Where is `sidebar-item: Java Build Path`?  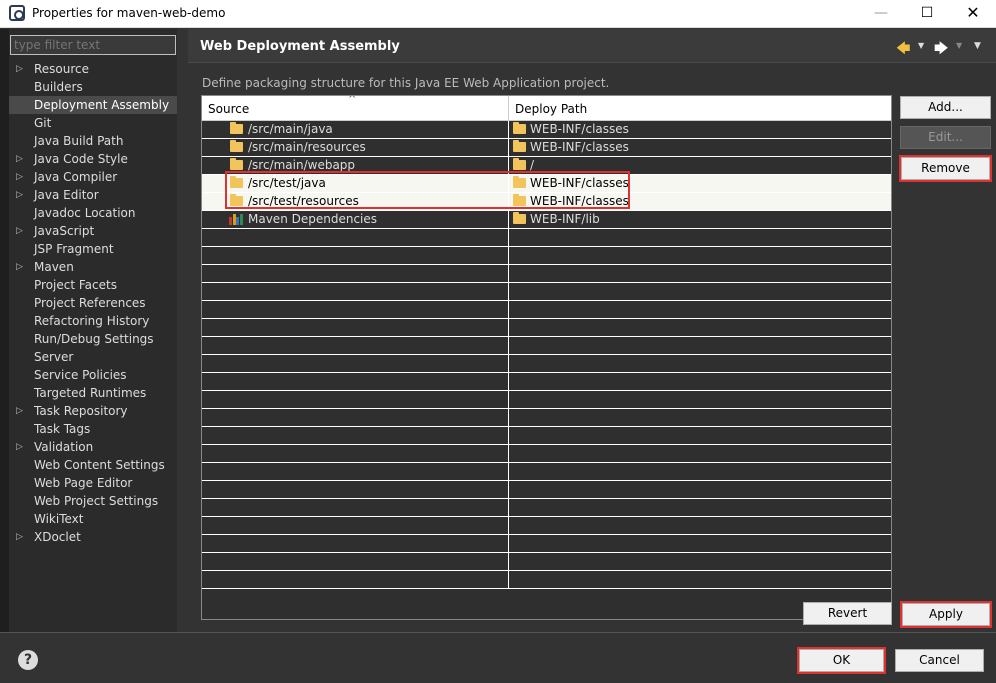 sidebar-item: Java Build Path is located at coordinates (93, 141).